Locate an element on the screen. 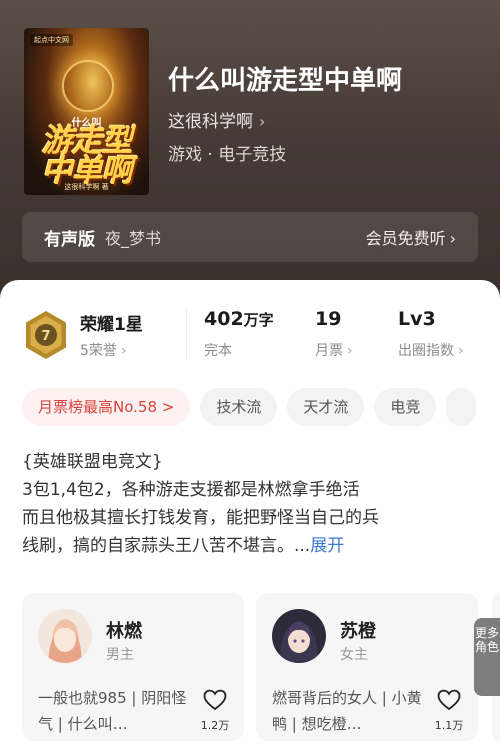 This screenshot has width=500, height=752. book-cover: 起点中文网 什么叫 游走型 中单啊 这很科学啊 著 is located at coordinates (86, 111).